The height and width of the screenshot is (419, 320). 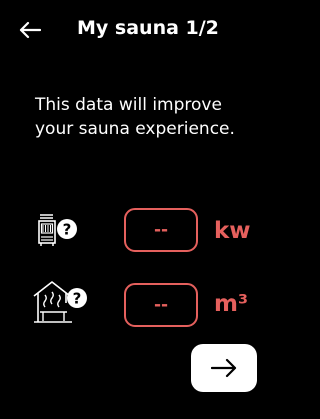 What do you see at coordinates (231, 304) in the screenshot?
I see `volume-unit: m³` at bounding box center [231, 304].